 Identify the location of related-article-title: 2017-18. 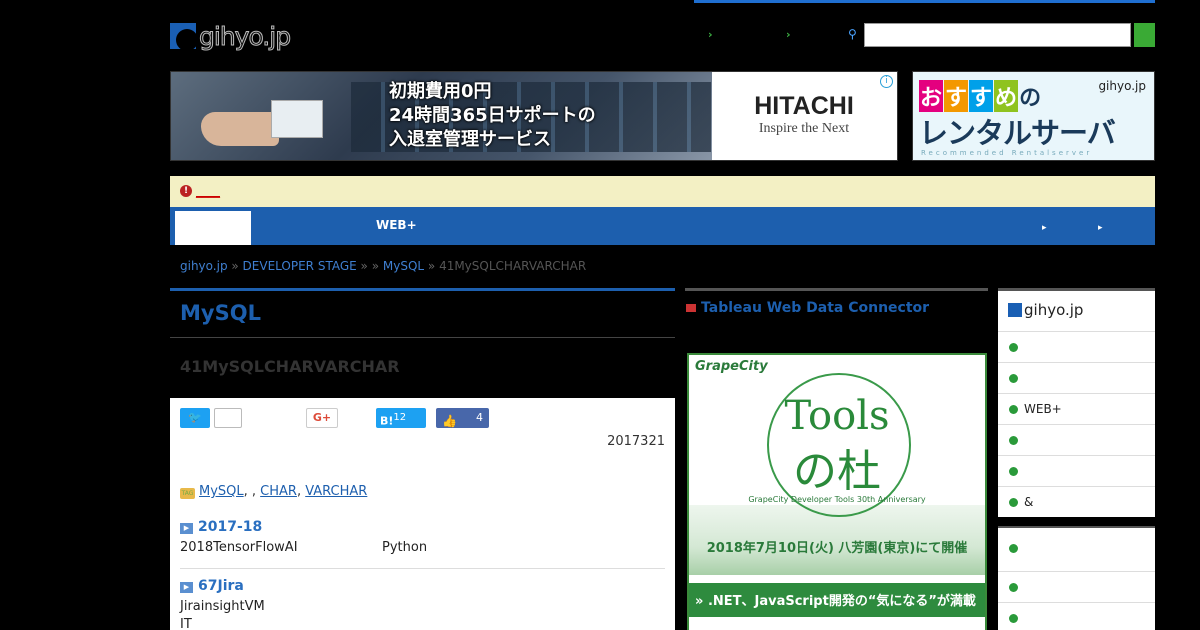
(221, 527).